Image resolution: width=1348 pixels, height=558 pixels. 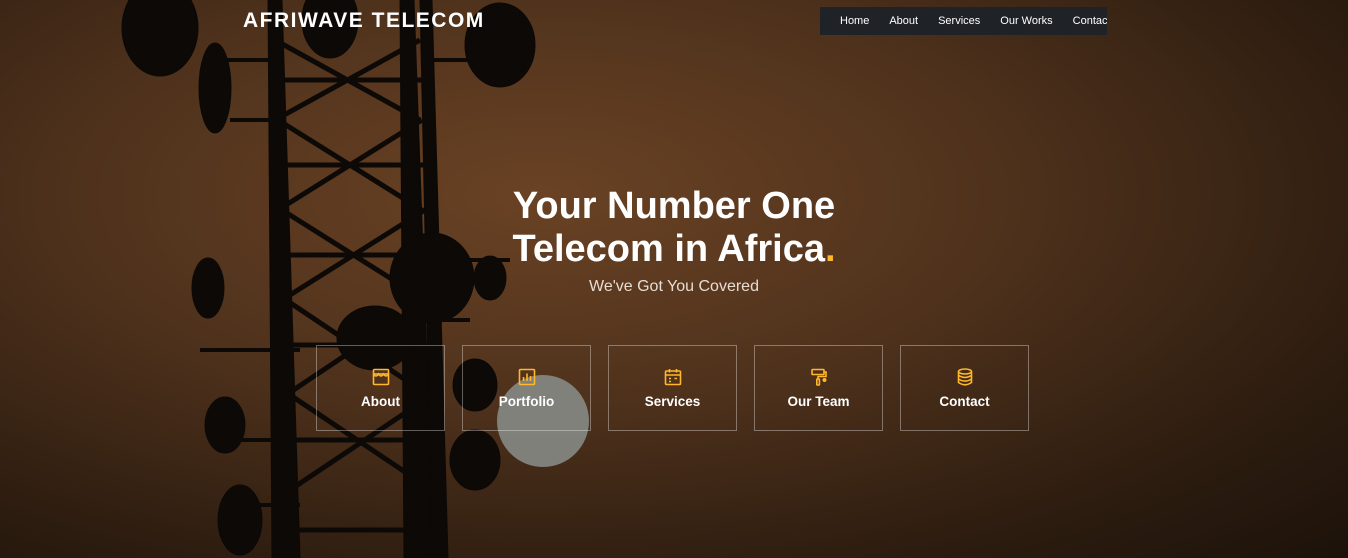 What do you see at coordinates (1090, 21) in the screenshot?
I see `nav-contact-link: Contact` at bounding box center [1090, 21].